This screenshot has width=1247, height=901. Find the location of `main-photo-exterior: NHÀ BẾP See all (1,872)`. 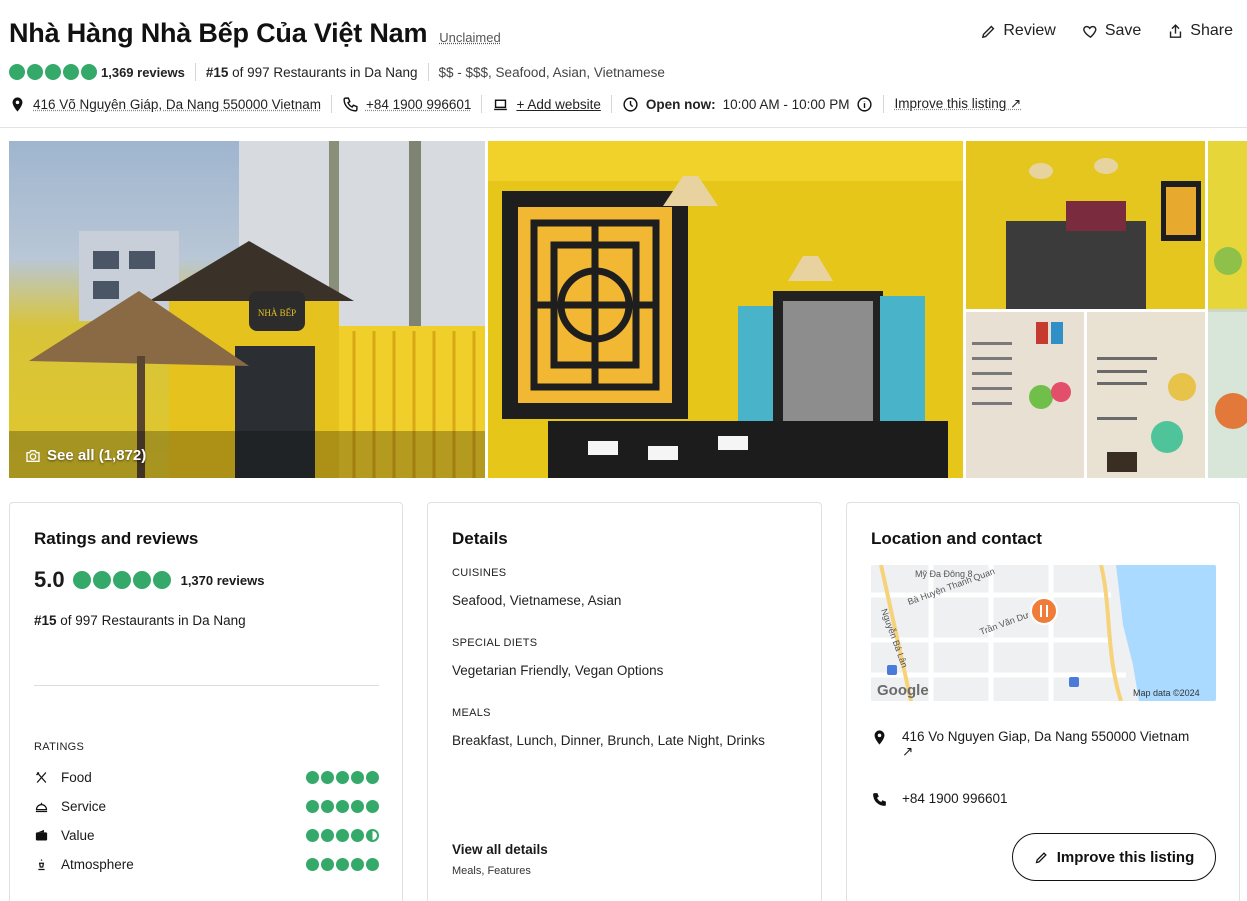

main-photo-exterior: NHÀ BẾP See all (1,872) is located at coordinates (247, 309).